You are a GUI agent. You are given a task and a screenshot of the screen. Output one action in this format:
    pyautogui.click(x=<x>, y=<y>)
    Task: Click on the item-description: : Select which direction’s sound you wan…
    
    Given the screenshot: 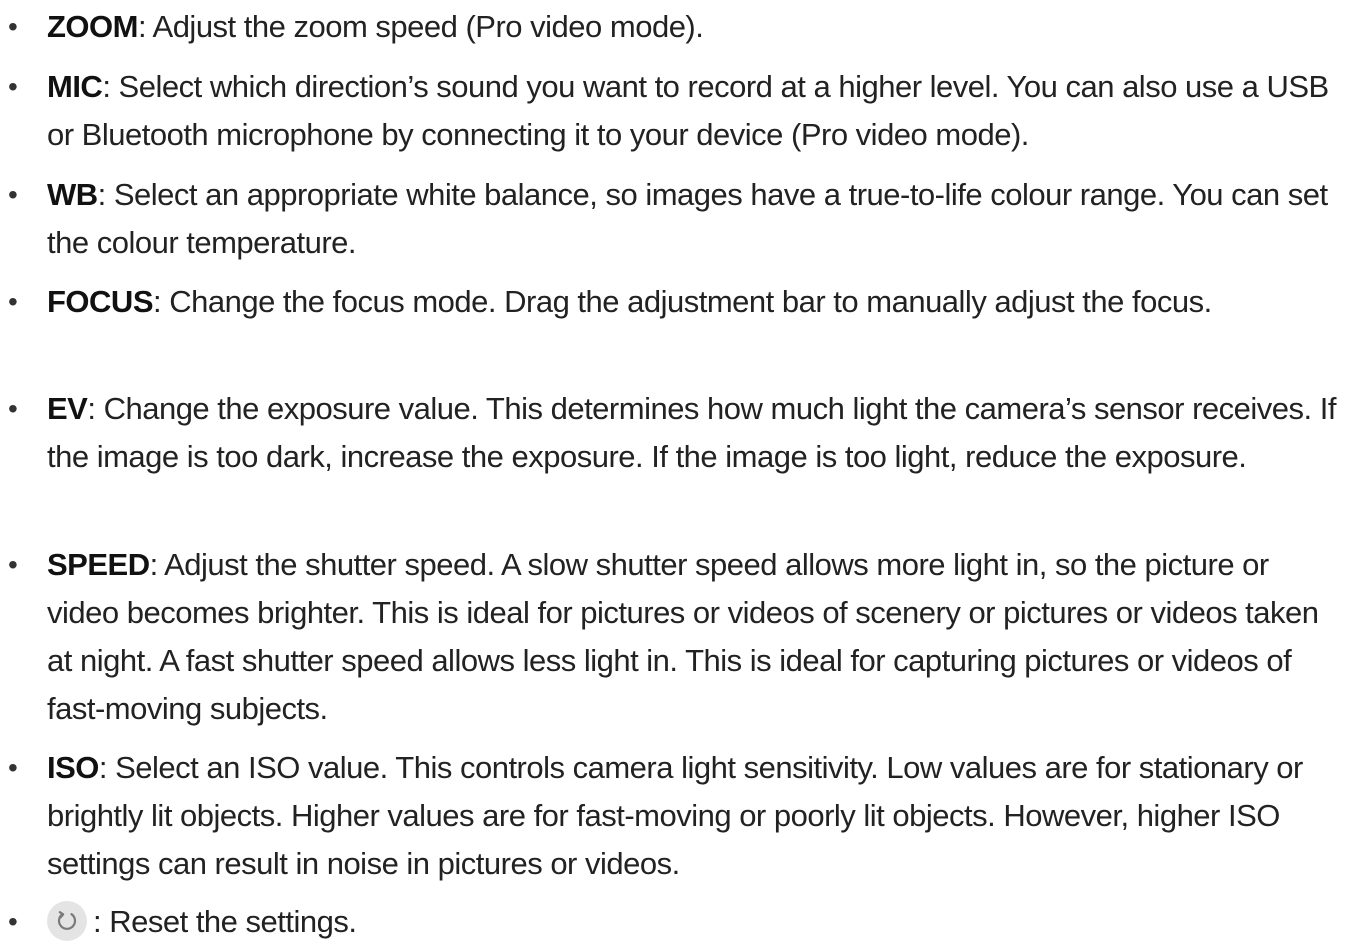 What is the action you would take?
    pyautogui.click(x=688, y=110)
    